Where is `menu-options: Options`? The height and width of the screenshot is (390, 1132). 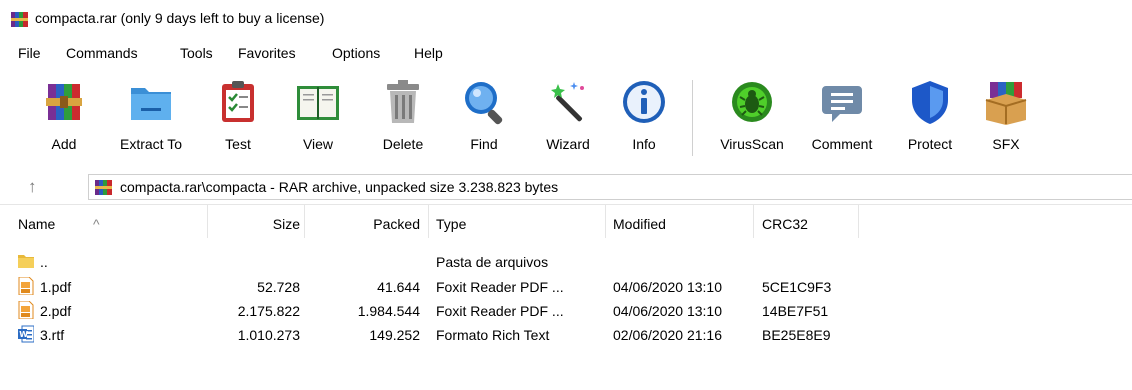 menu-options: Options is located at coordinates (356, 53).